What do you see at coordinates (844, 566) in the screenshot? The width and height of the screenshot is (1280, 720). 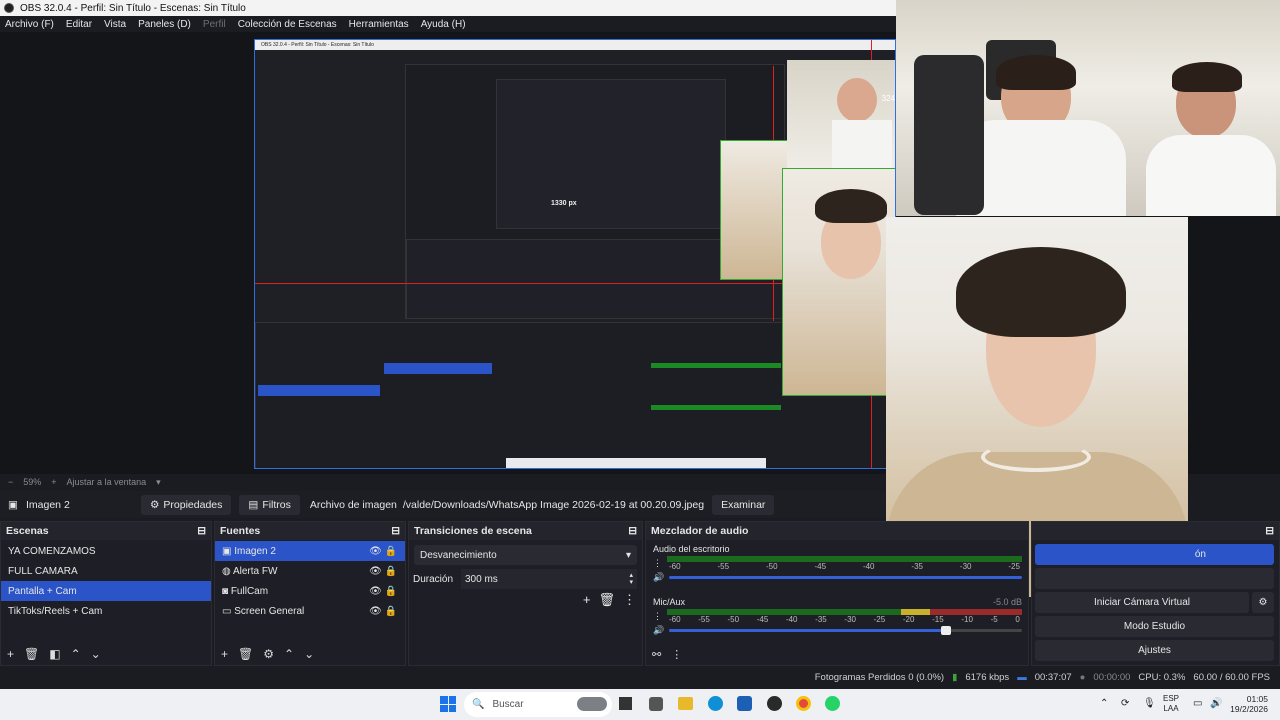 I see `desktop-scale: -60 -55 -50 -45 -40 -35 -30 -25` at bounding box center [844, 566].